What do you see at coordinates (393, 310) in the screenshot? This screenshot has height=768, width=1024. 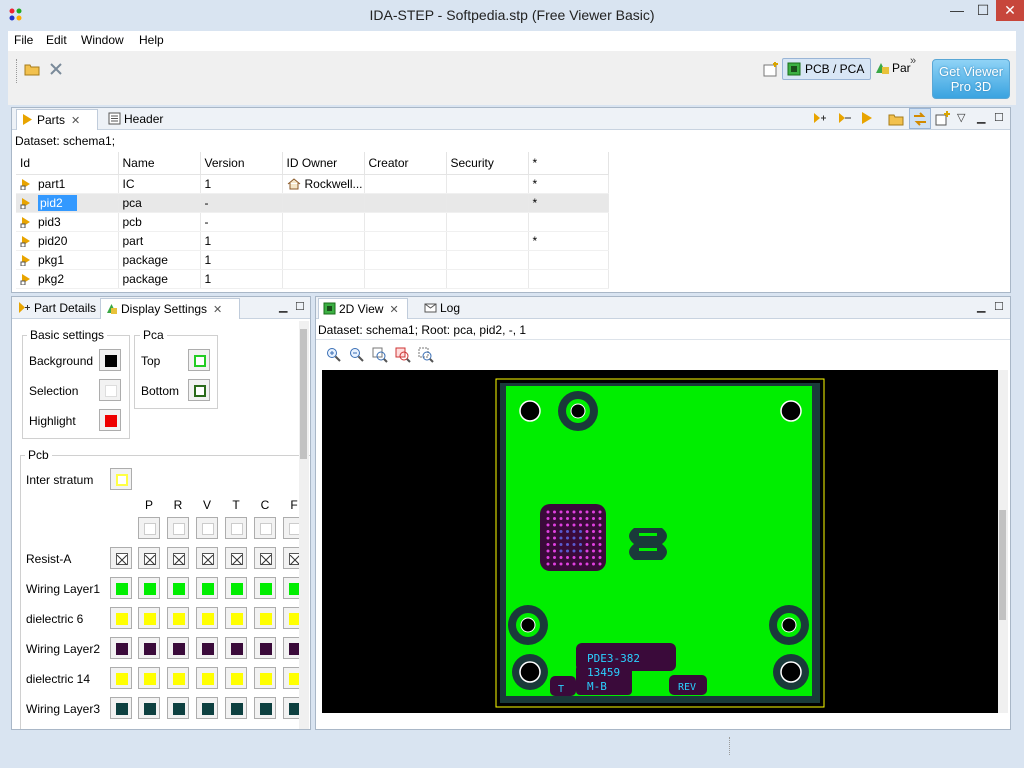 I see `tab-2d-view-close-icon: ✕` at bounding box center [393, 310].